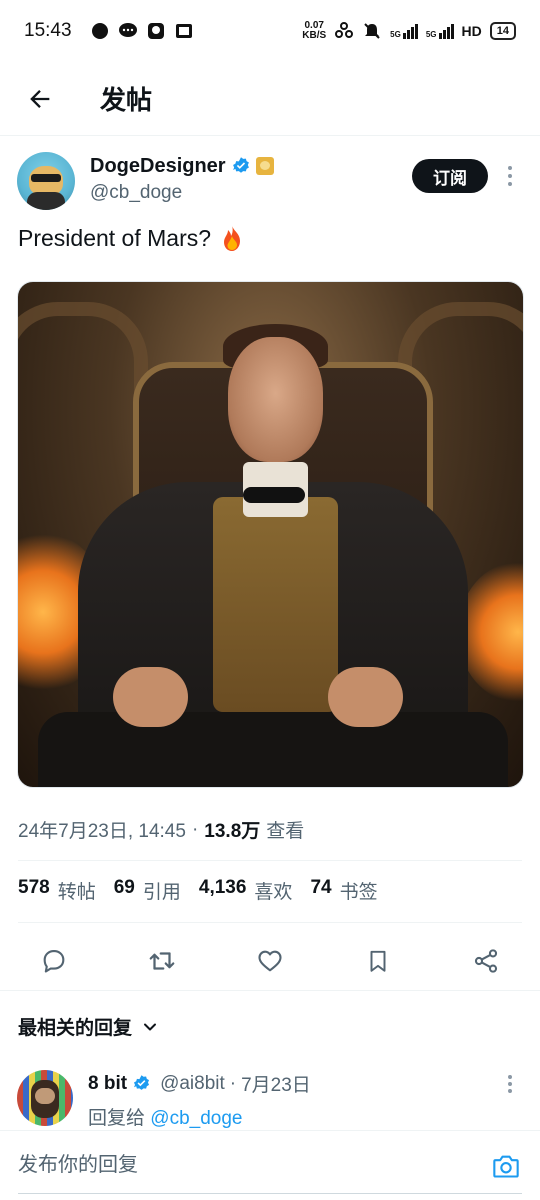 This screenshot has height=1200, width=540. I want to click on back-button, so click(40, 99).